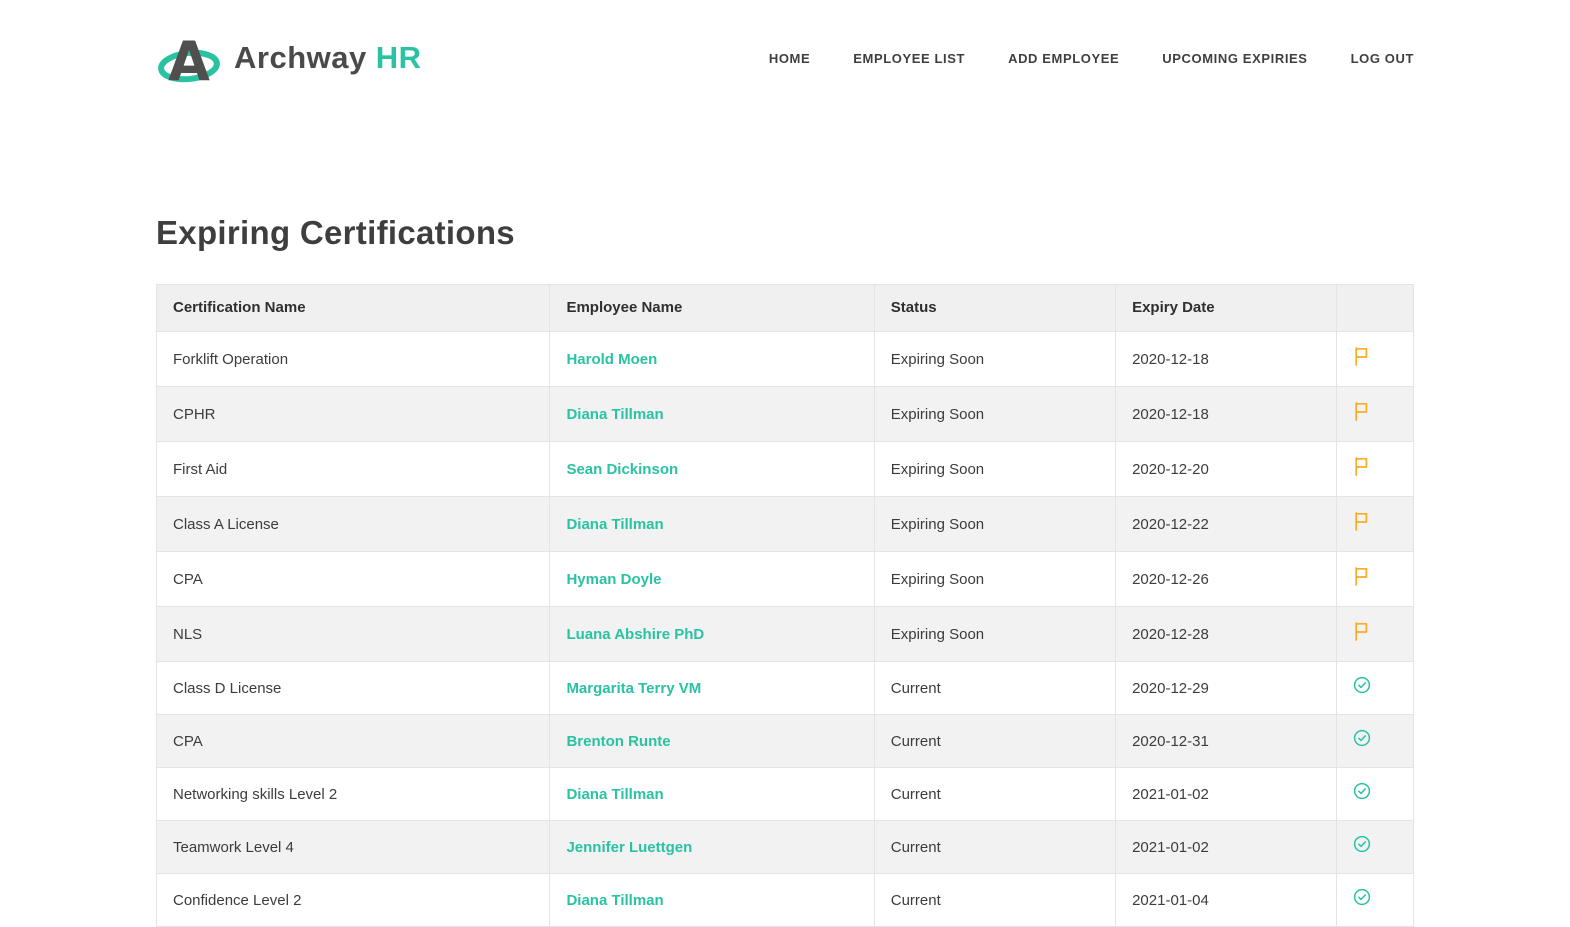  What do you see at coordinates (353, 900) in the screenshot?
I see `certification-name-cell: Confidence Level 2` at bounding box center [353, 900].